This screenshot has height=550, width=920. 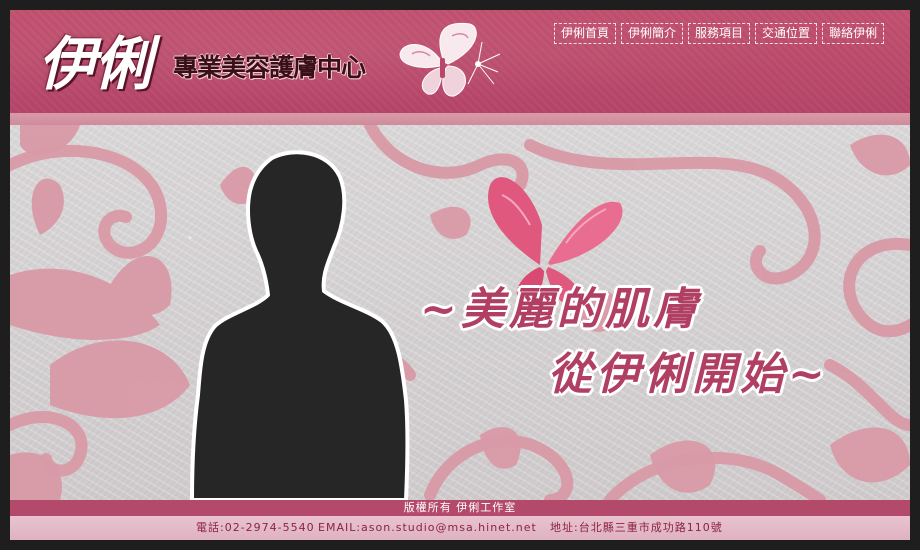 I want to click on logo-subtitle: 專業美容護膚中心, so click(x=269, y=67).